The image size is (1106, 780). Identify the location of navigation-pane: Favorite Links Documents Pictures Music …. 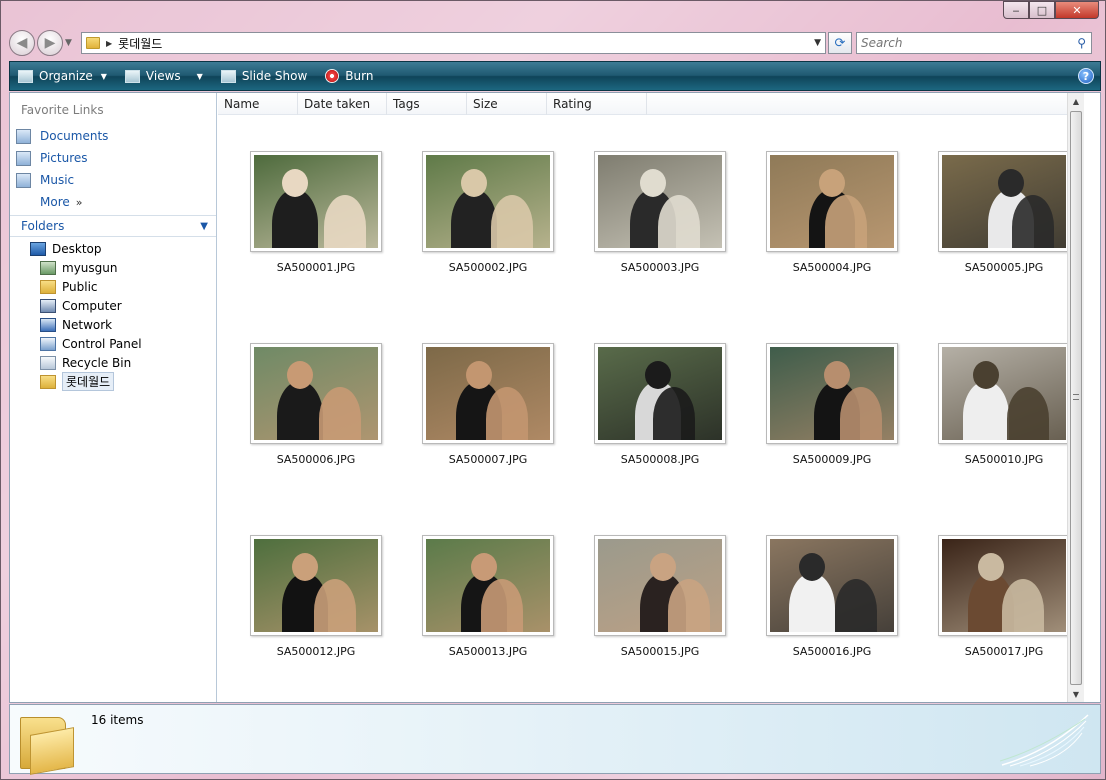
(113, 397).